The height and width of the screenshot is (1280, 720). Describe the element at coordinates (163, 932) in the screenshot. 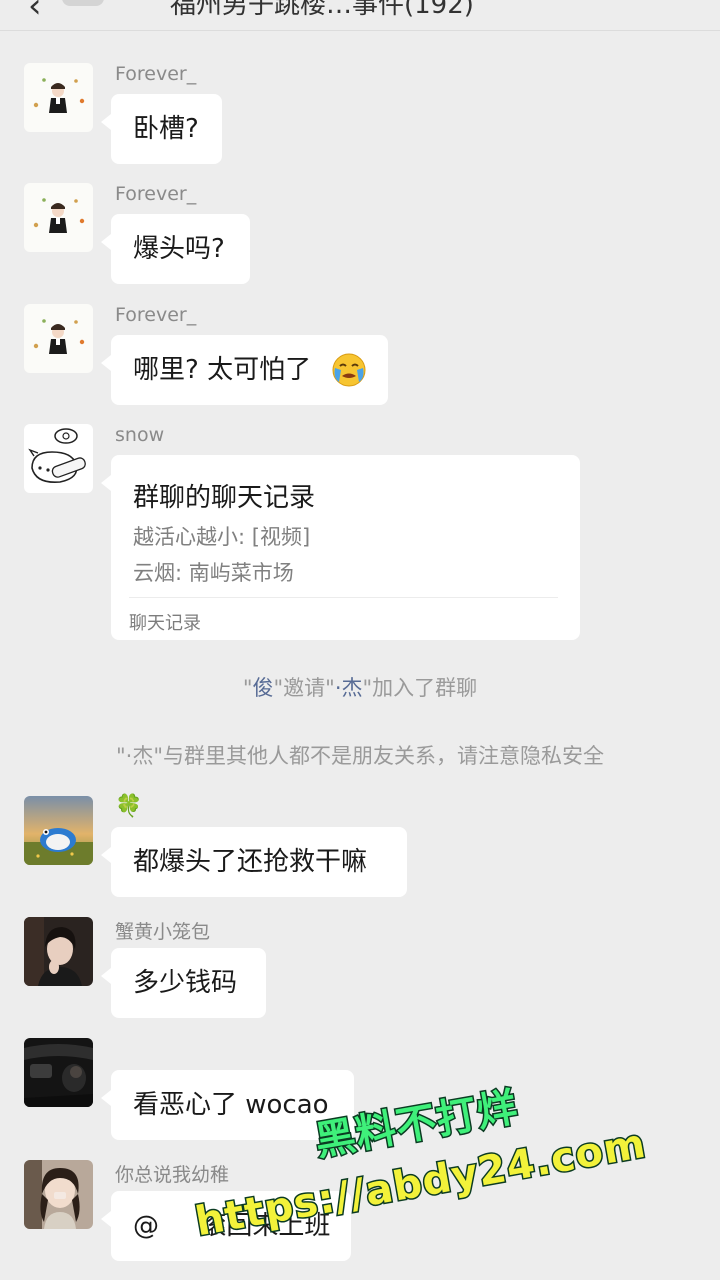

I see `sender-name: 蟹黄小笼包` at that location.